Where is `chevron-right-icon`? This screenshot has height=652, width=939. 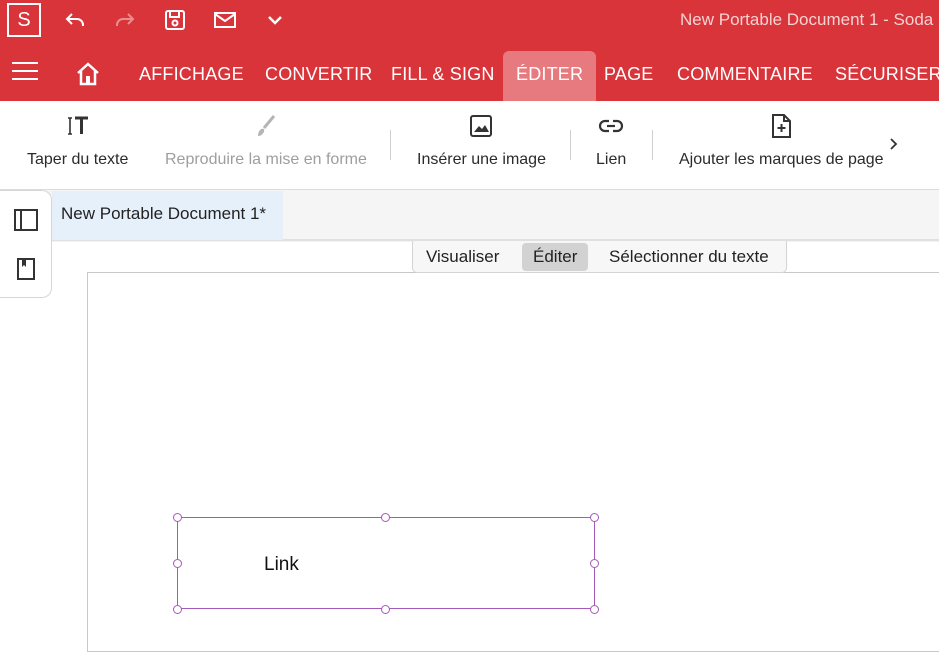 chevron-right-icon is located at coordinates (894, 144).